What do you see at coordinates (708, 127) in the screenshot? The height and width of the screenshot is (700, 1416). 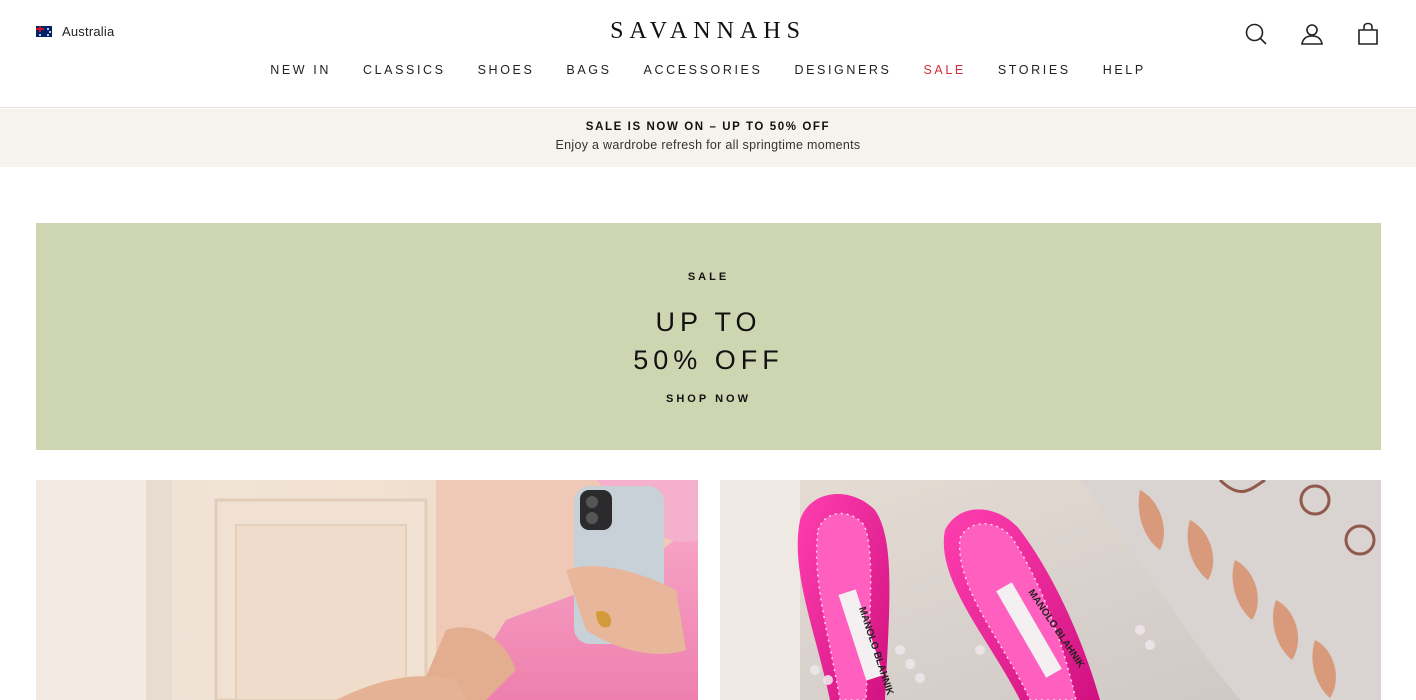 I see `promo-title: SALE IS NOW ON – UP TO 50% OFF` at bounding box center [708, 127].